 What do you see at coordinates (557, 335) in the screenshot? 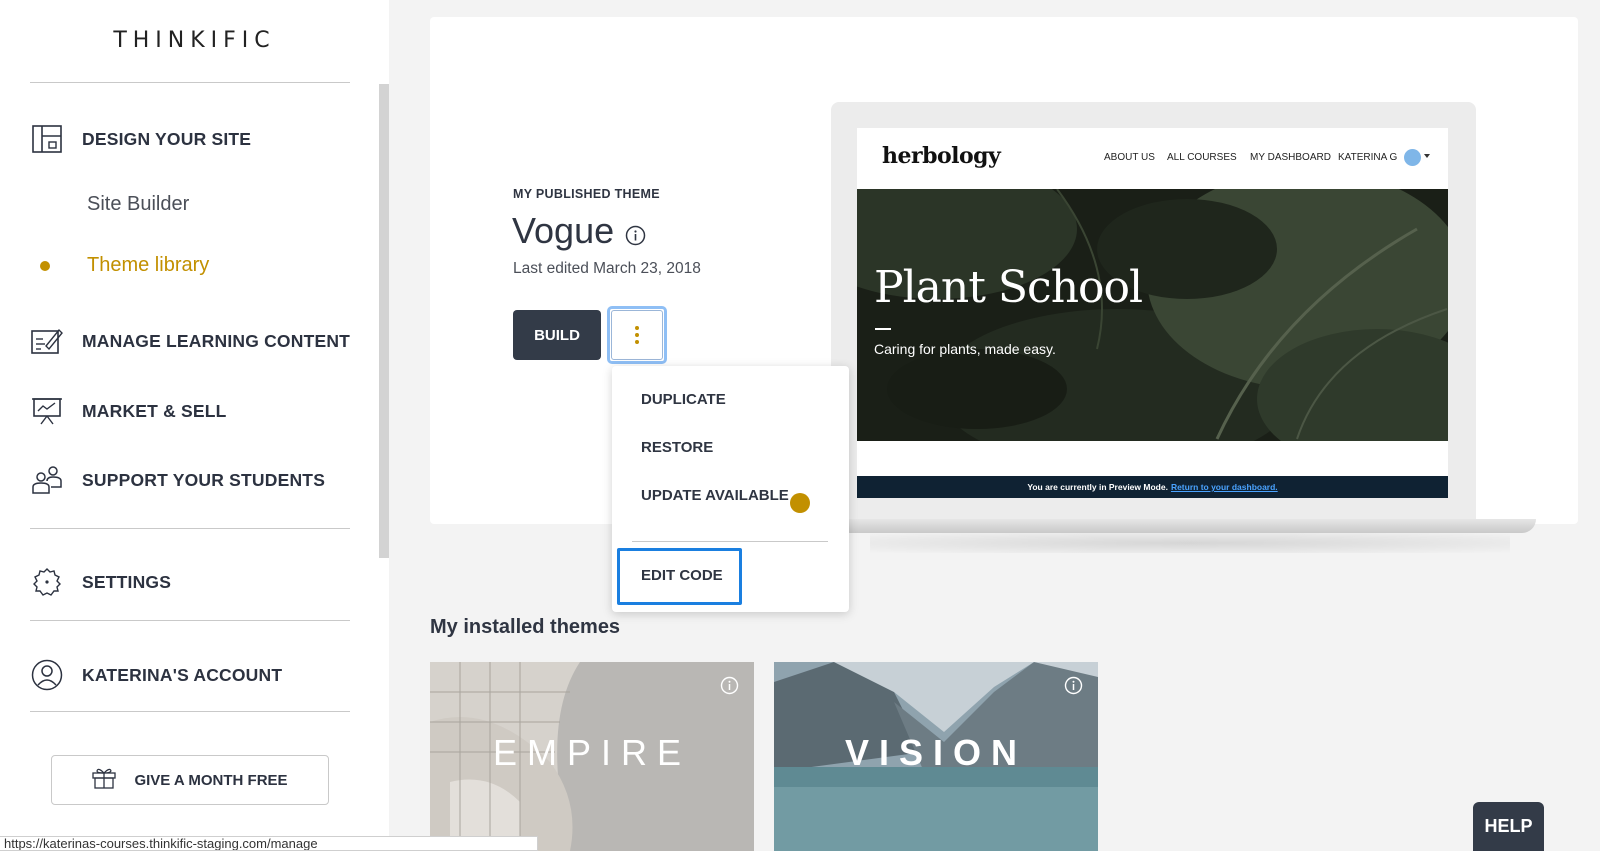
I see `build-button: BUILD` at bounding box center [557, 335].